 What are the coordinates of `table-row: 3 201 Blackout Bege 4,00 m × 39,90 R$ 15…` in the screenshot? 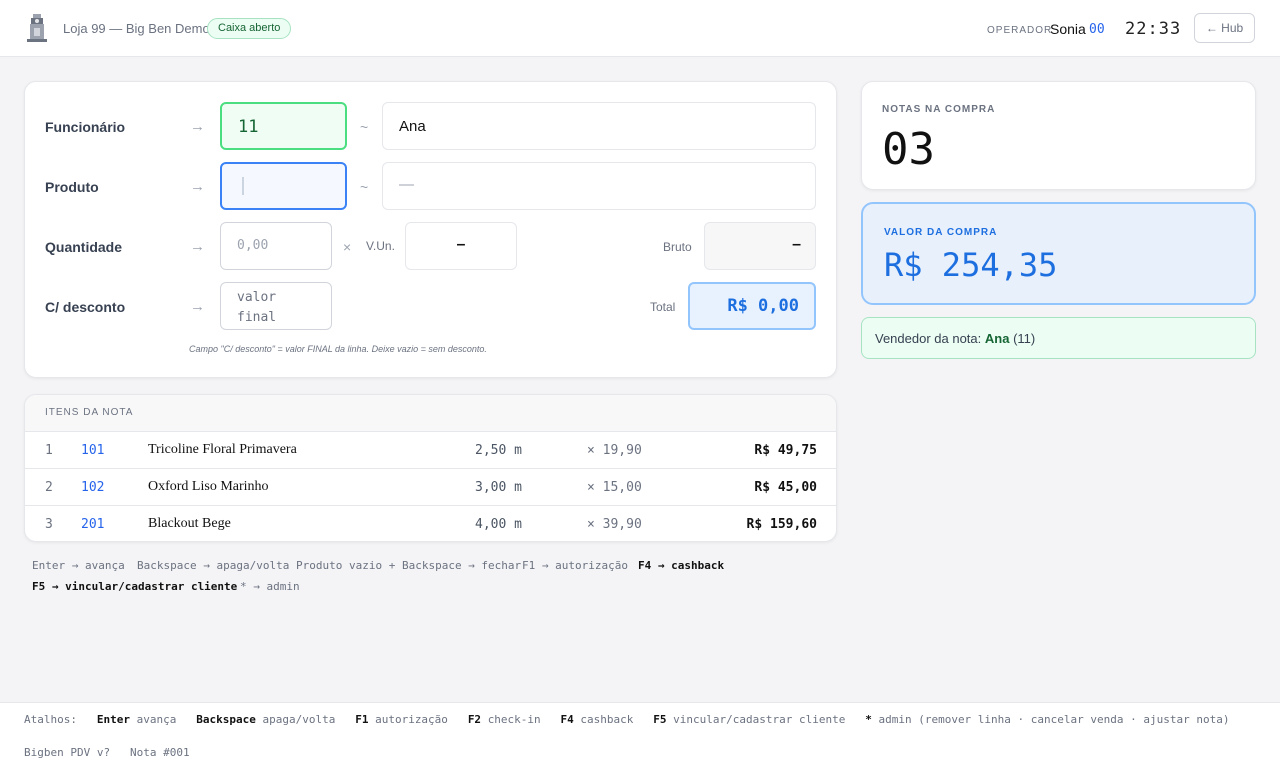 It's located at (430, 523).